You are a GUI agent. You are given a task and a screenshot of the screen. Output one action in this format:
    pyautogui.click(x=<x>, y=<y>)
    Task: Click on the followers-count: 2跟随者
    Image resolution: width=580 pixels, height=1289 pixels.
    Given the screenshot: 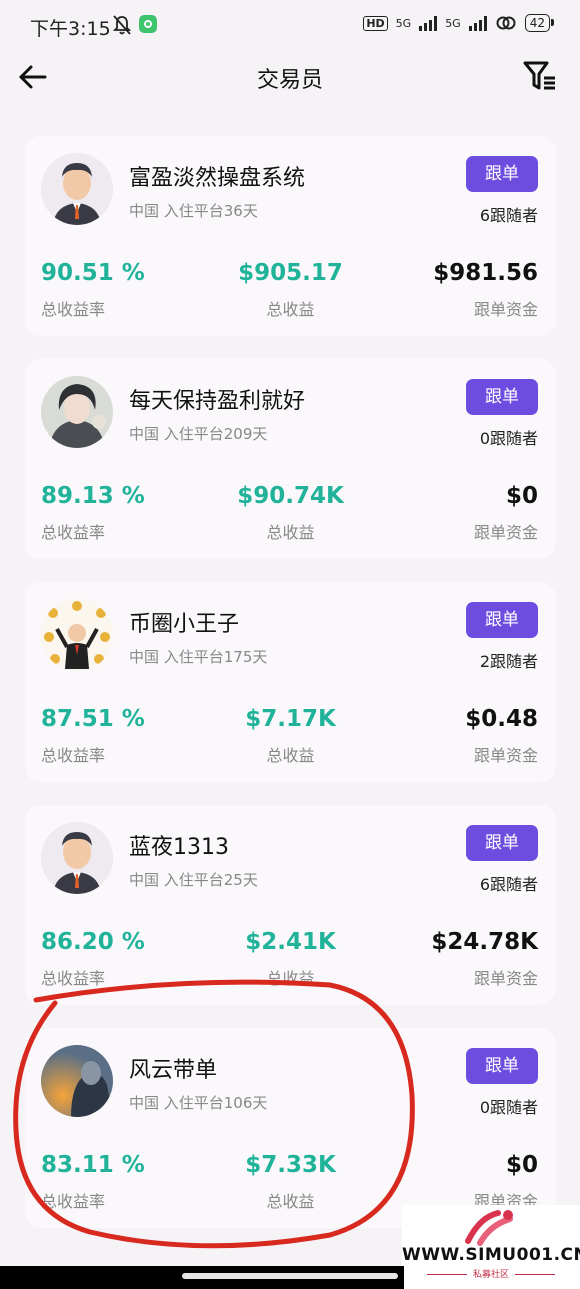 What is the action you would take?
    pyautogui.click(x=508, y=661)
    